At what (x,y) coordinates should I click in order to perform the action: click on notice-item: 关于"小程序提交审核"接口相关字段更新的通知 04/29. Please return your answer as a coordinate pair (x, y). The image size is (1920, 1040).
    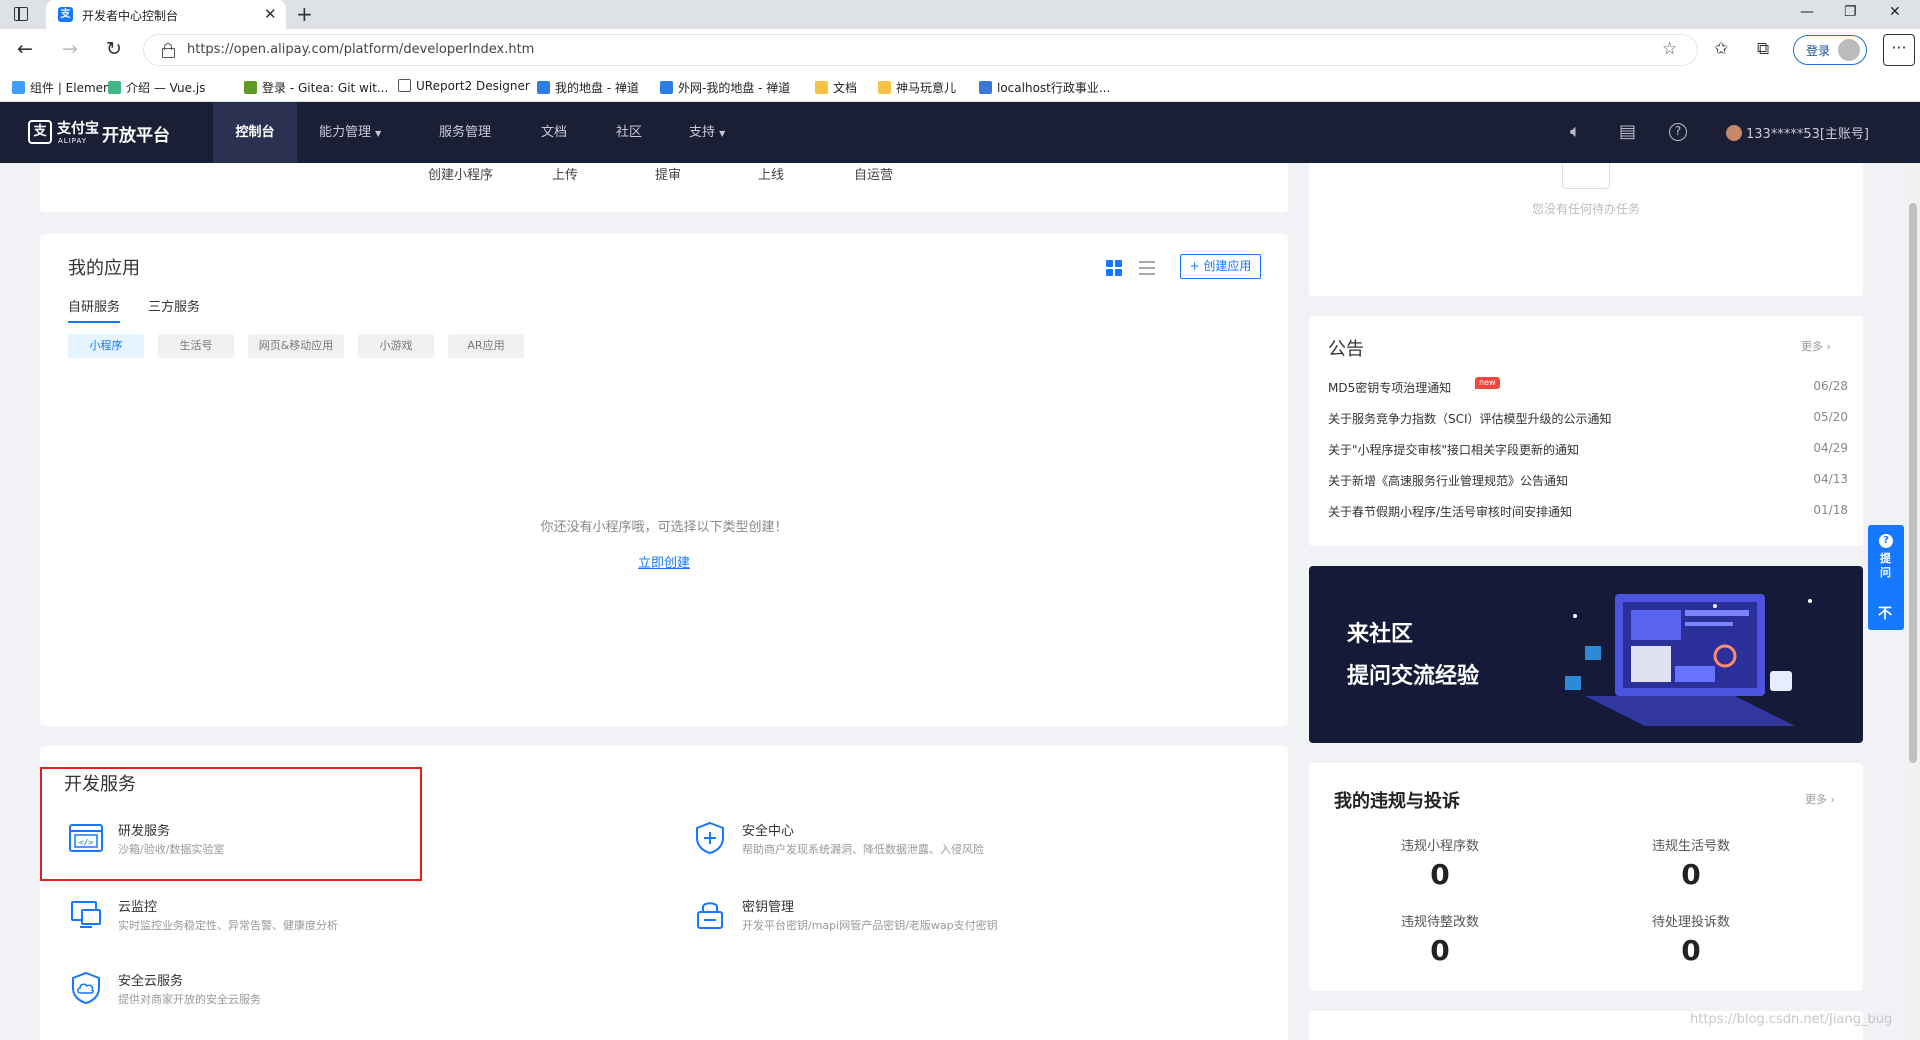
    Looking at the image, I should click on (1588, 451).